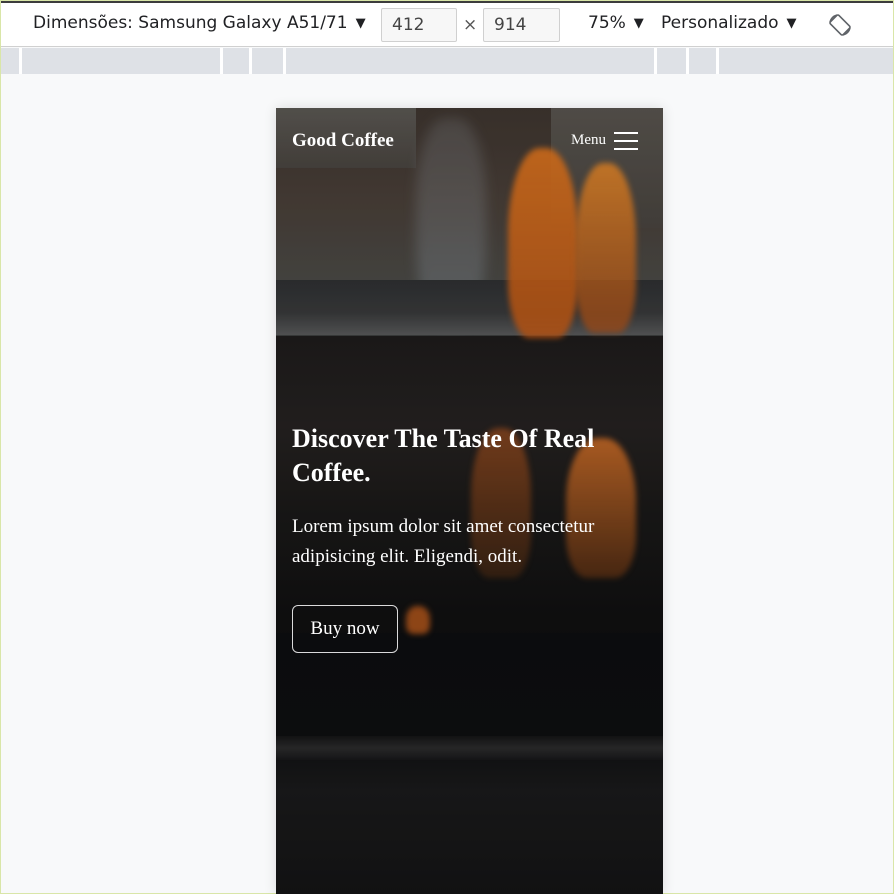 This screenshot has height=894, width=894. What do you see at coordinates (720, 23) in the screenshot?
I see `throttle-label: Personalizado` at bounding box center [720, 23].